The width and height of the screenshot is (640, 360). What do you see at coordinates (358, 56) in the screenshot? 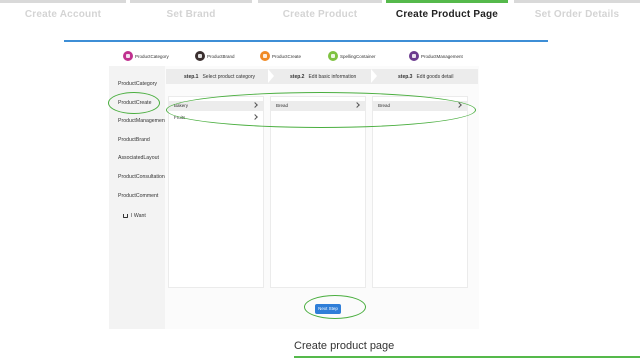
I see `topnav-label: SpellingContainer` at bounding box center [358, 56].